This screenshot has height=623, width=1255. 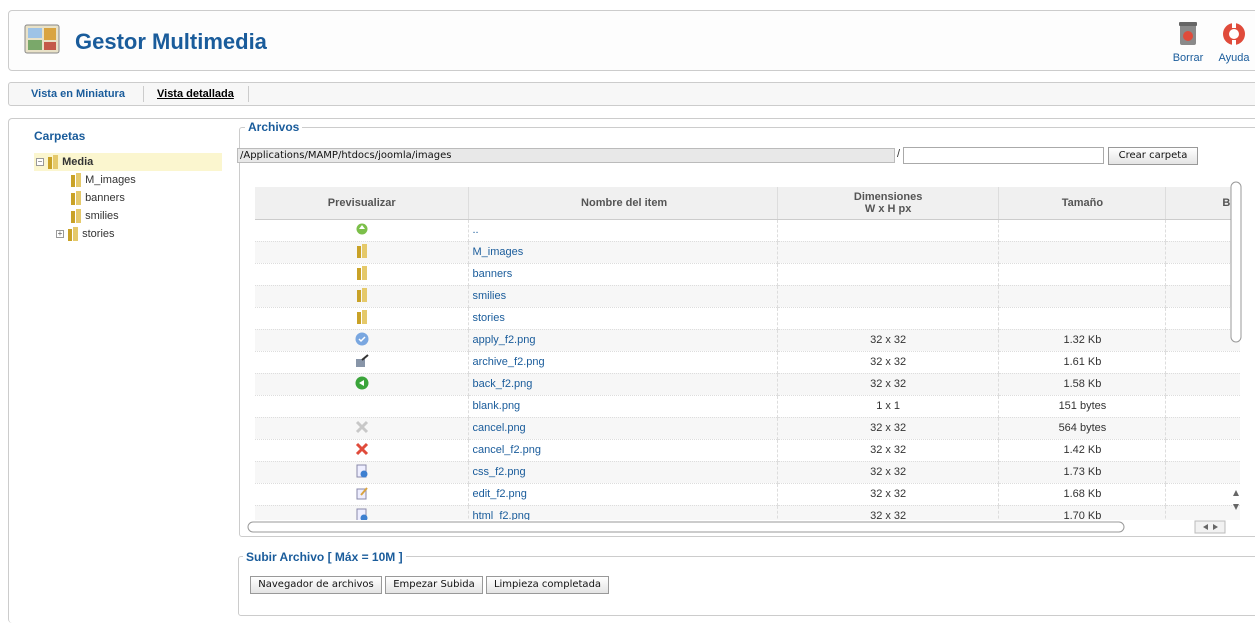 What do you see at coordinates (488, 318) in the screenshot?
I see `file-name-link: stories` at bounding box center [488, 318].